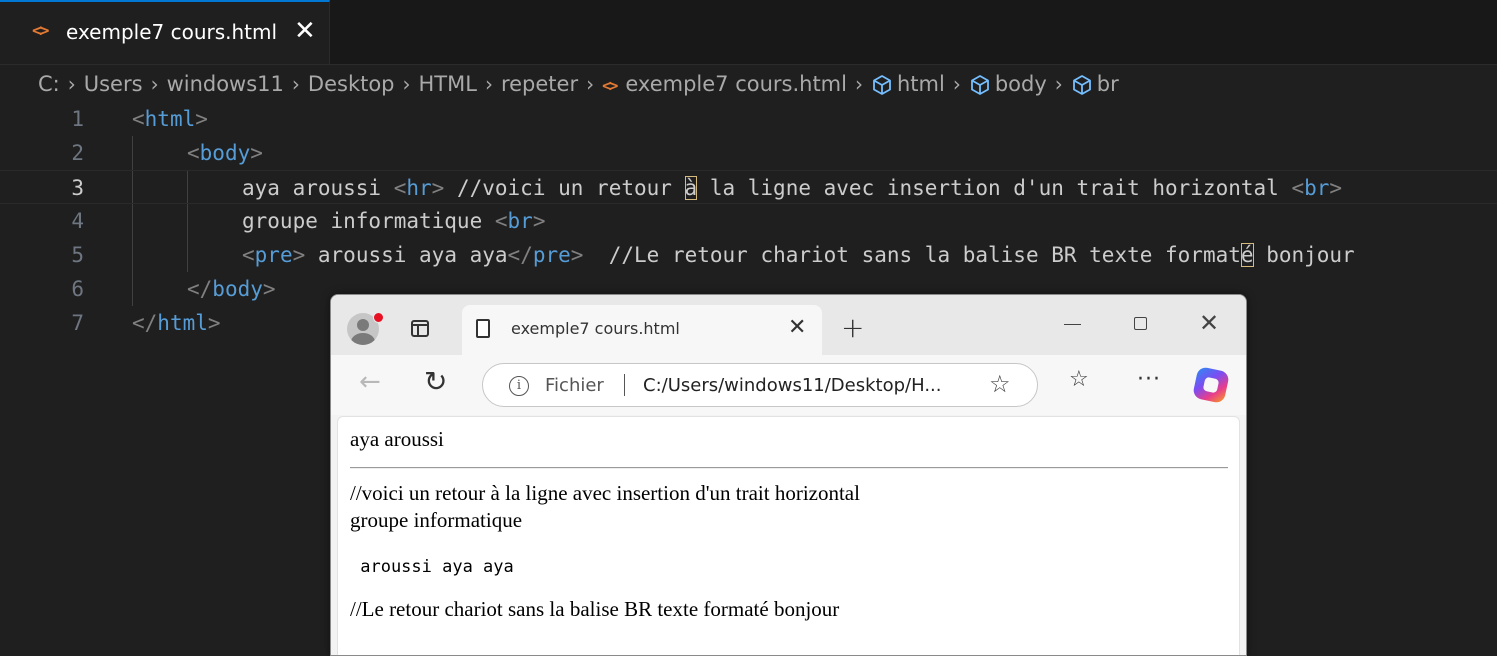  I want to click on breadcrumb-label: HTML, so click(447, 84).